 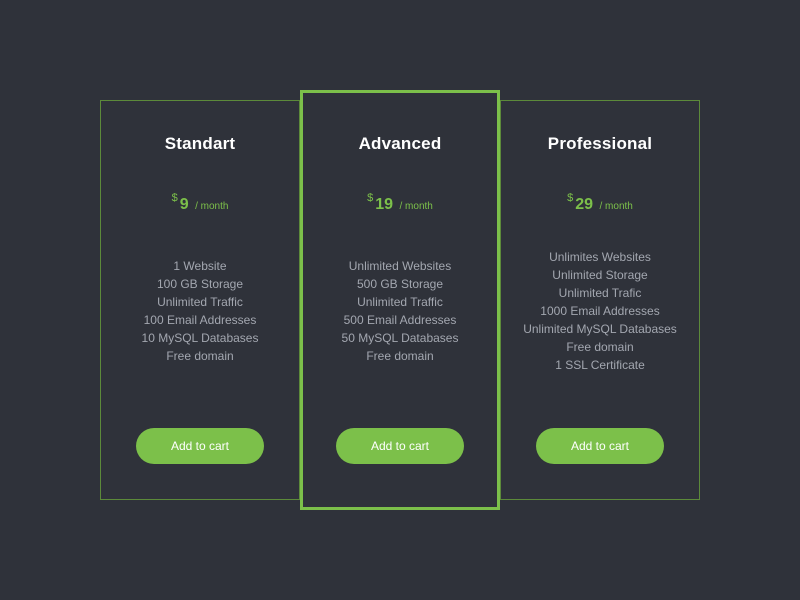 I want to click on feature-item: 50 MySQL Databases, so click(x=400, y=338).